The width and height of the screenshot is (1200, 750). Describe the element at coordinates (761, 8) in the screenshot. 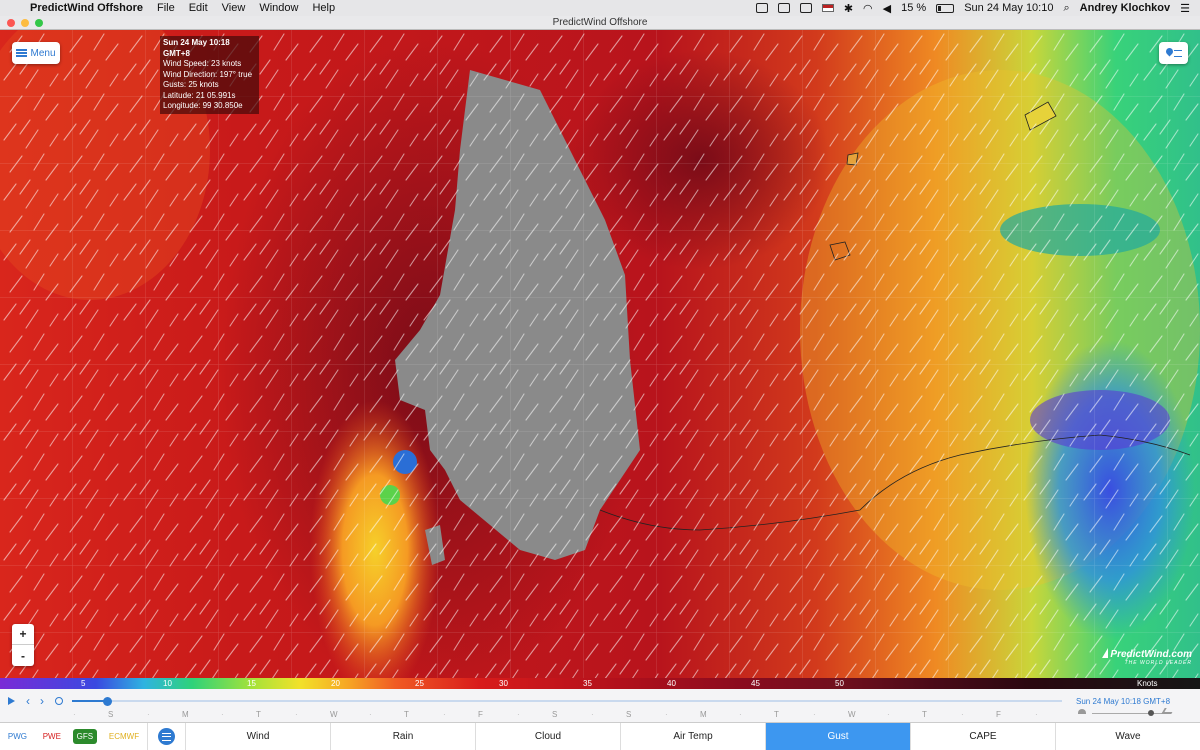

I see `dropbox-icon` at that location.